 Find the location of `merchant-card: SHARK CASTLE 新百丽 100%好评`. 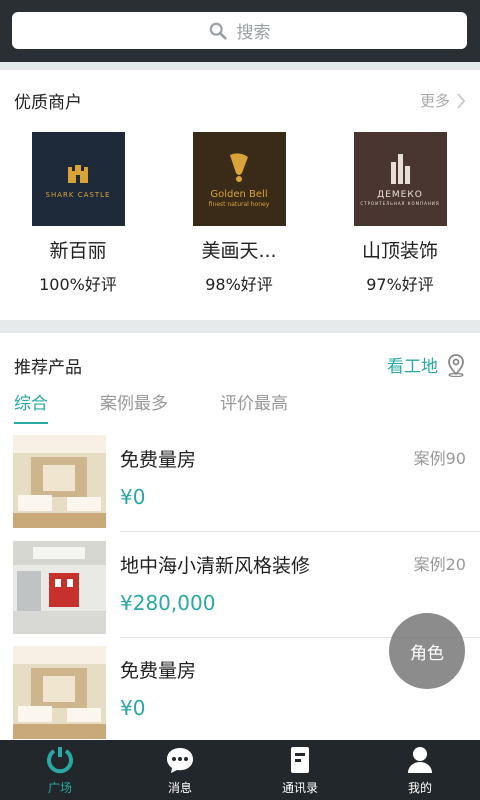

merchant-card: SHARK CASTLE 新百丽 100%好评 is located at coordinates (78, 213).